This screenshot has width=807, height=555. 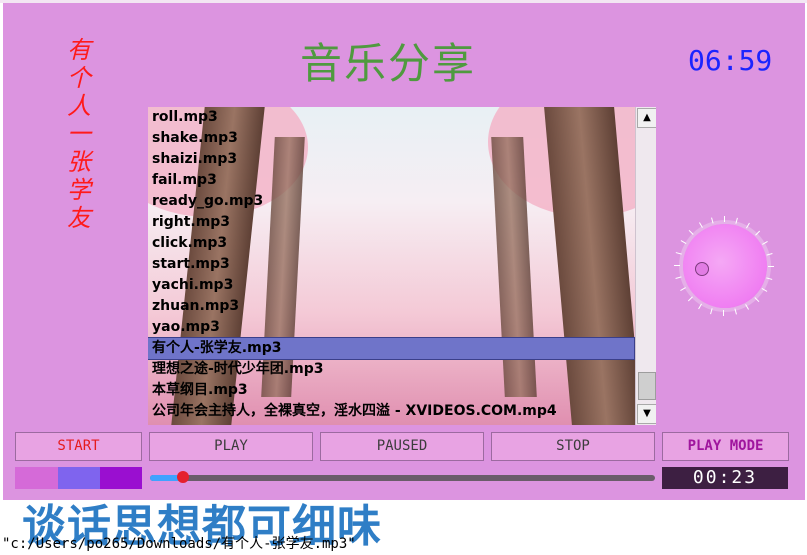 What do you see at coordinates (725, 478) in the screenshot?
I see `elapsed-time: 00:23` at bounding box center [725, 478].